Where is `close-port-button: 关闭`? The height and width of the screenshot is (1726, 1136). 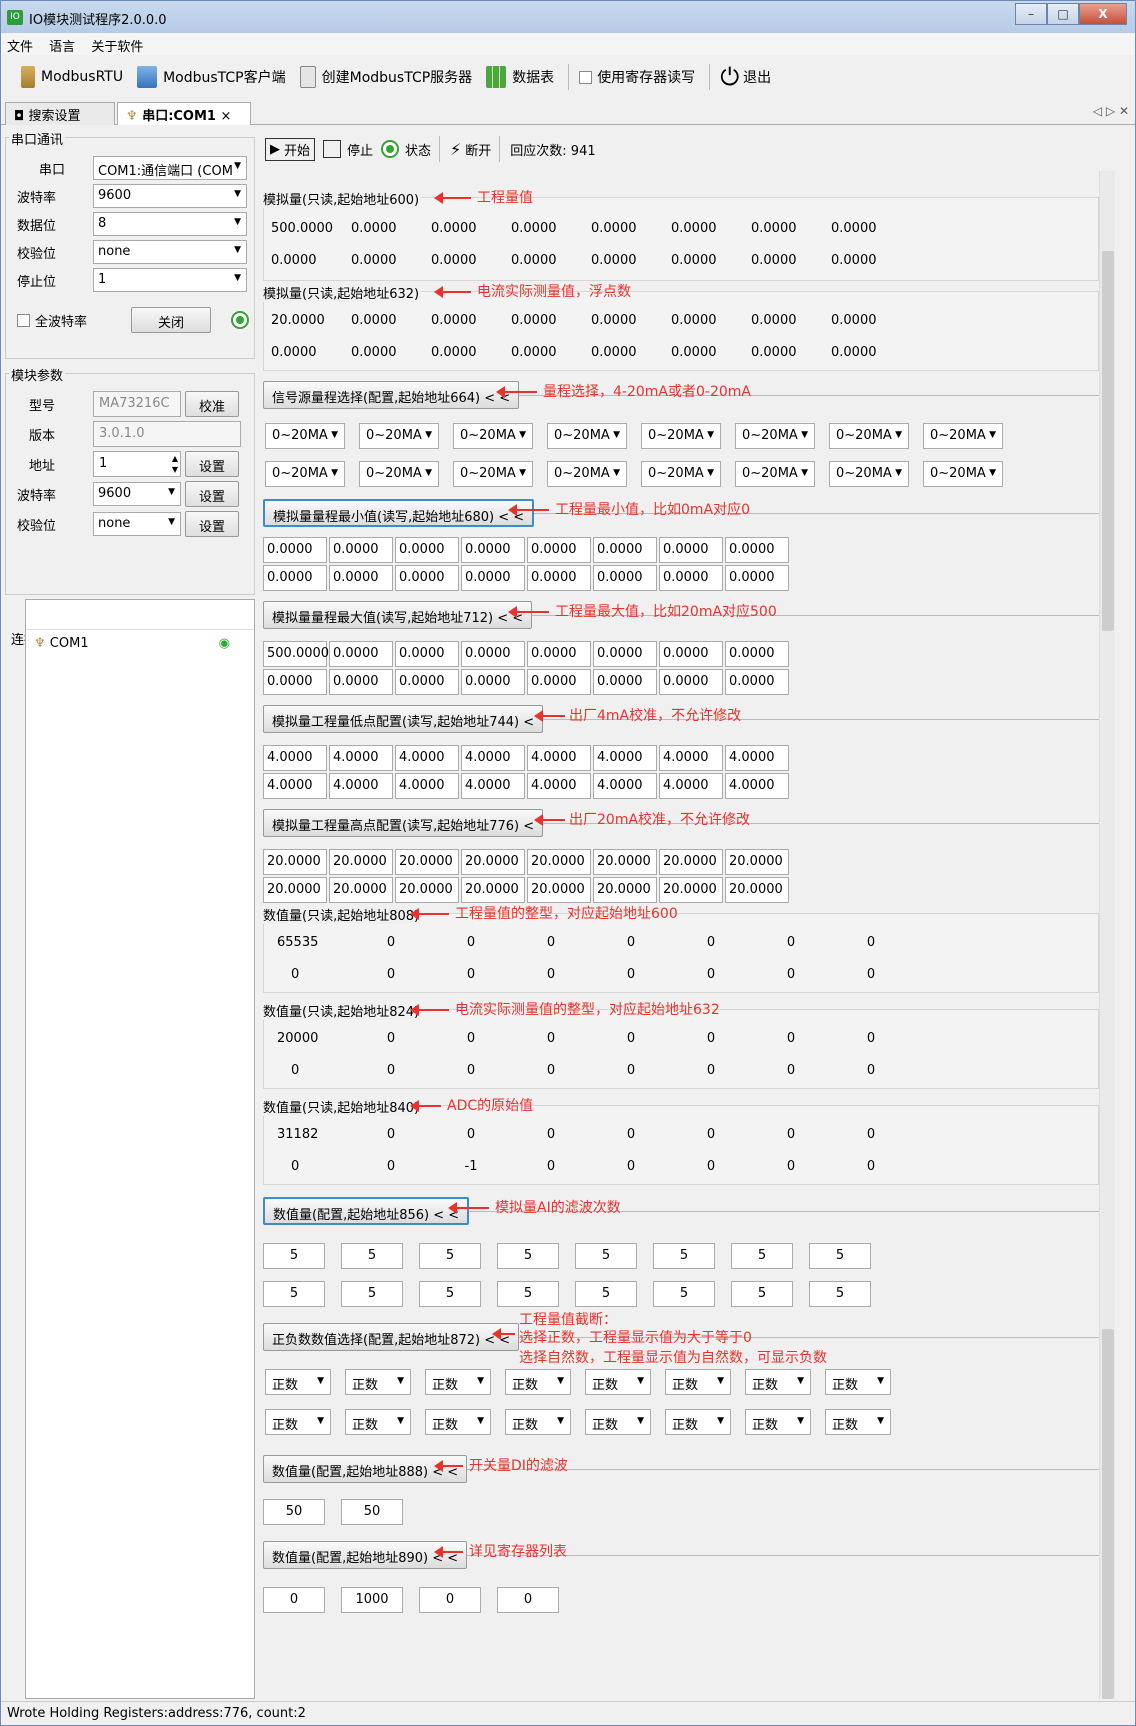 close-port-button: 关闭 is located at coordinates (171, 320).